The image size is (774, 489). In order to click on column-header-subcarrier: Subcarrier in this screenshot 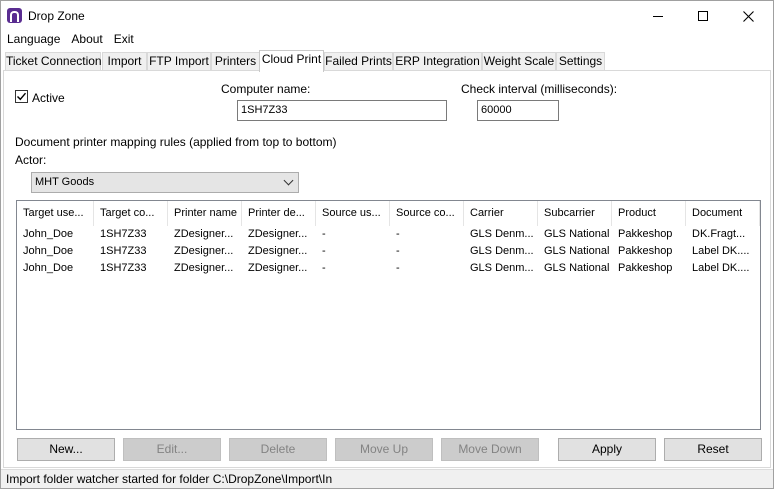, I will do `click(575, 213)`.